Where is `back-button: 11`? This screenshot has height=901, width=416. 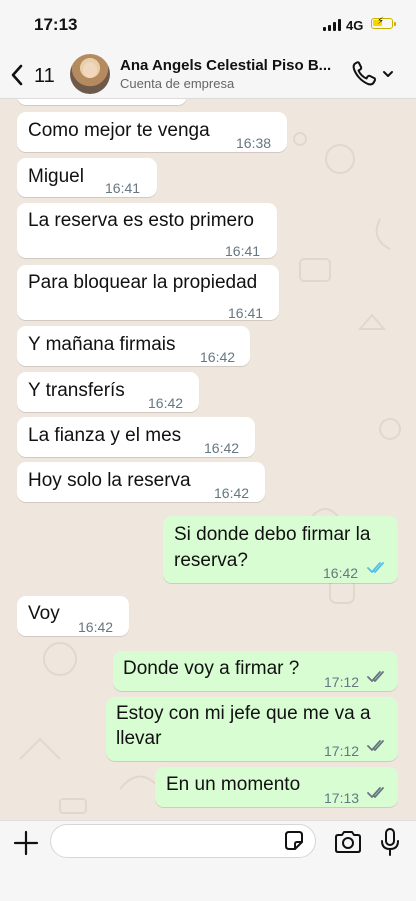
back-button: 11 is located at coordinates (36, 74).